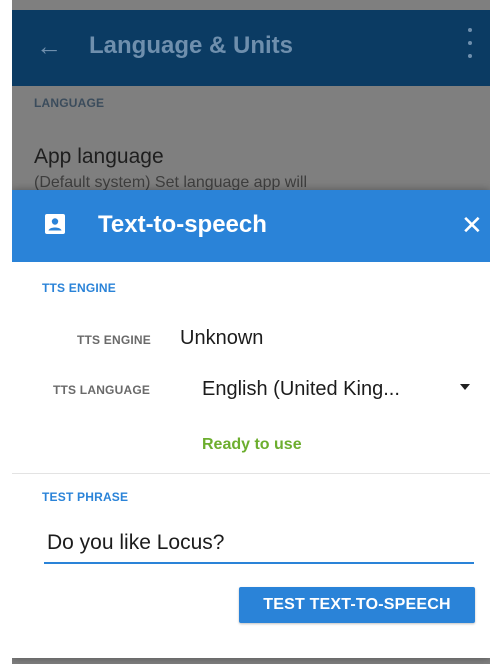  I want to click on close-icon: ✕, so click(472, 225).